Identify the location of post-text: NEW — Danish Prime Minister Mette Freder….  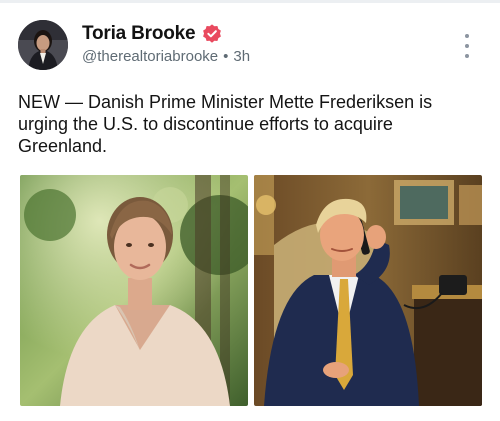
(225, 124).